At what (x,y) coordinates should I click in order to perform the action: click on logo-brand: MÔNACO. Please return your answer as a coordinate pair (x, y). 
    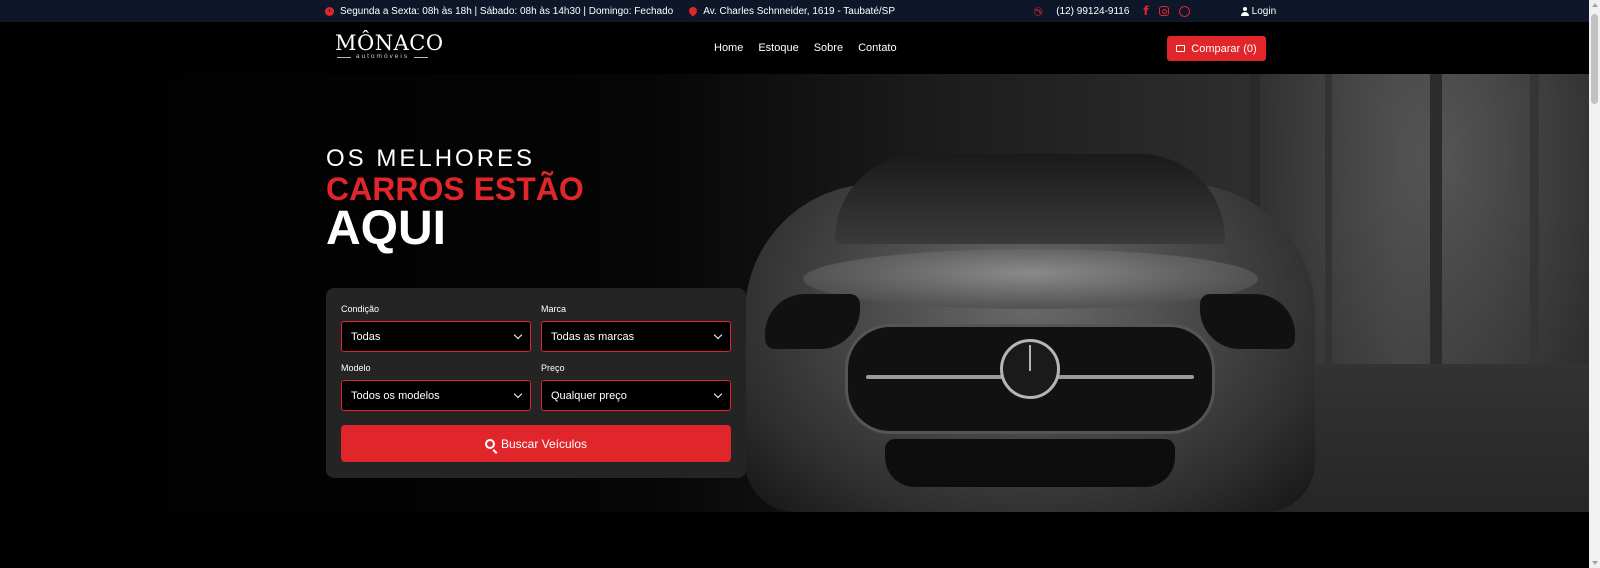
    Looking at the image, I should click on (389, 43).